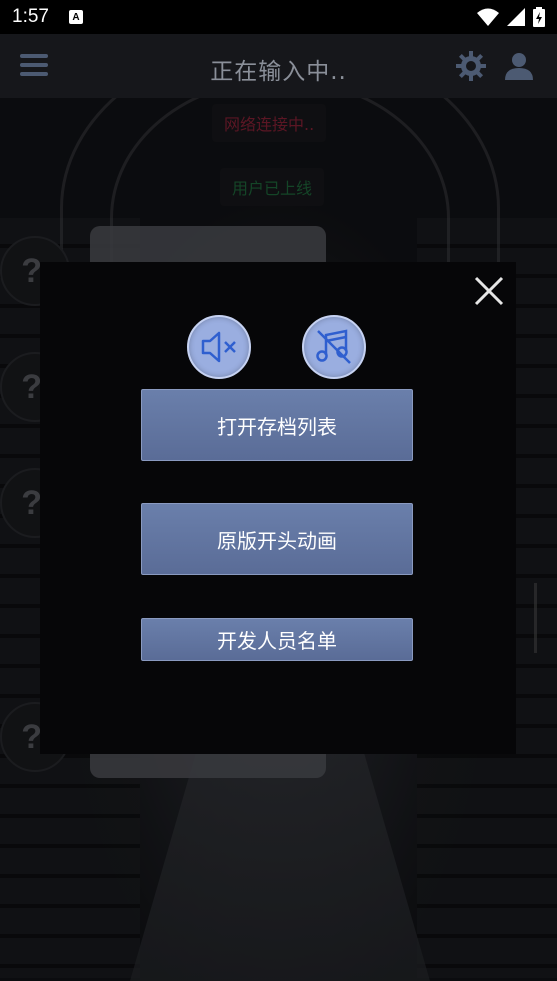 This screenshot has height=981, width=557. What do you see at coordinates (278, 66) in the screenshot?
I see `app-bar: 正在输入中..` at bounding box center [278, 66].